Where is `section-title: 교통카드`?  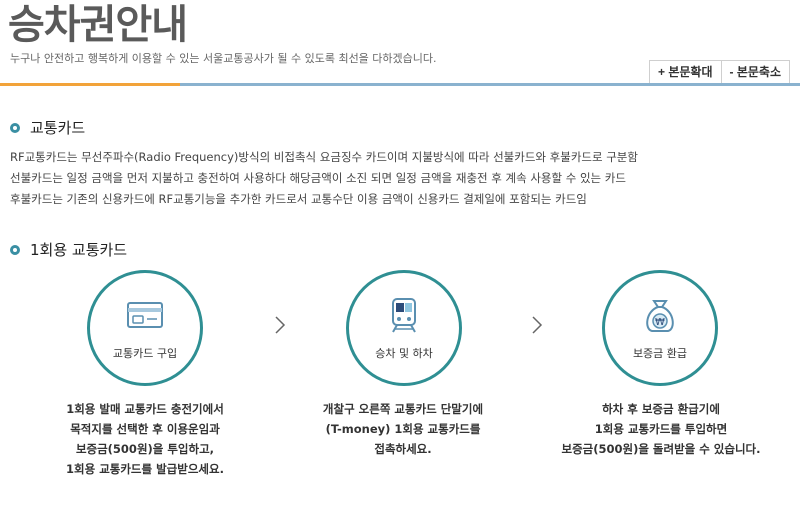 section-title: 교통카드 is located at coordinates (58, 128).